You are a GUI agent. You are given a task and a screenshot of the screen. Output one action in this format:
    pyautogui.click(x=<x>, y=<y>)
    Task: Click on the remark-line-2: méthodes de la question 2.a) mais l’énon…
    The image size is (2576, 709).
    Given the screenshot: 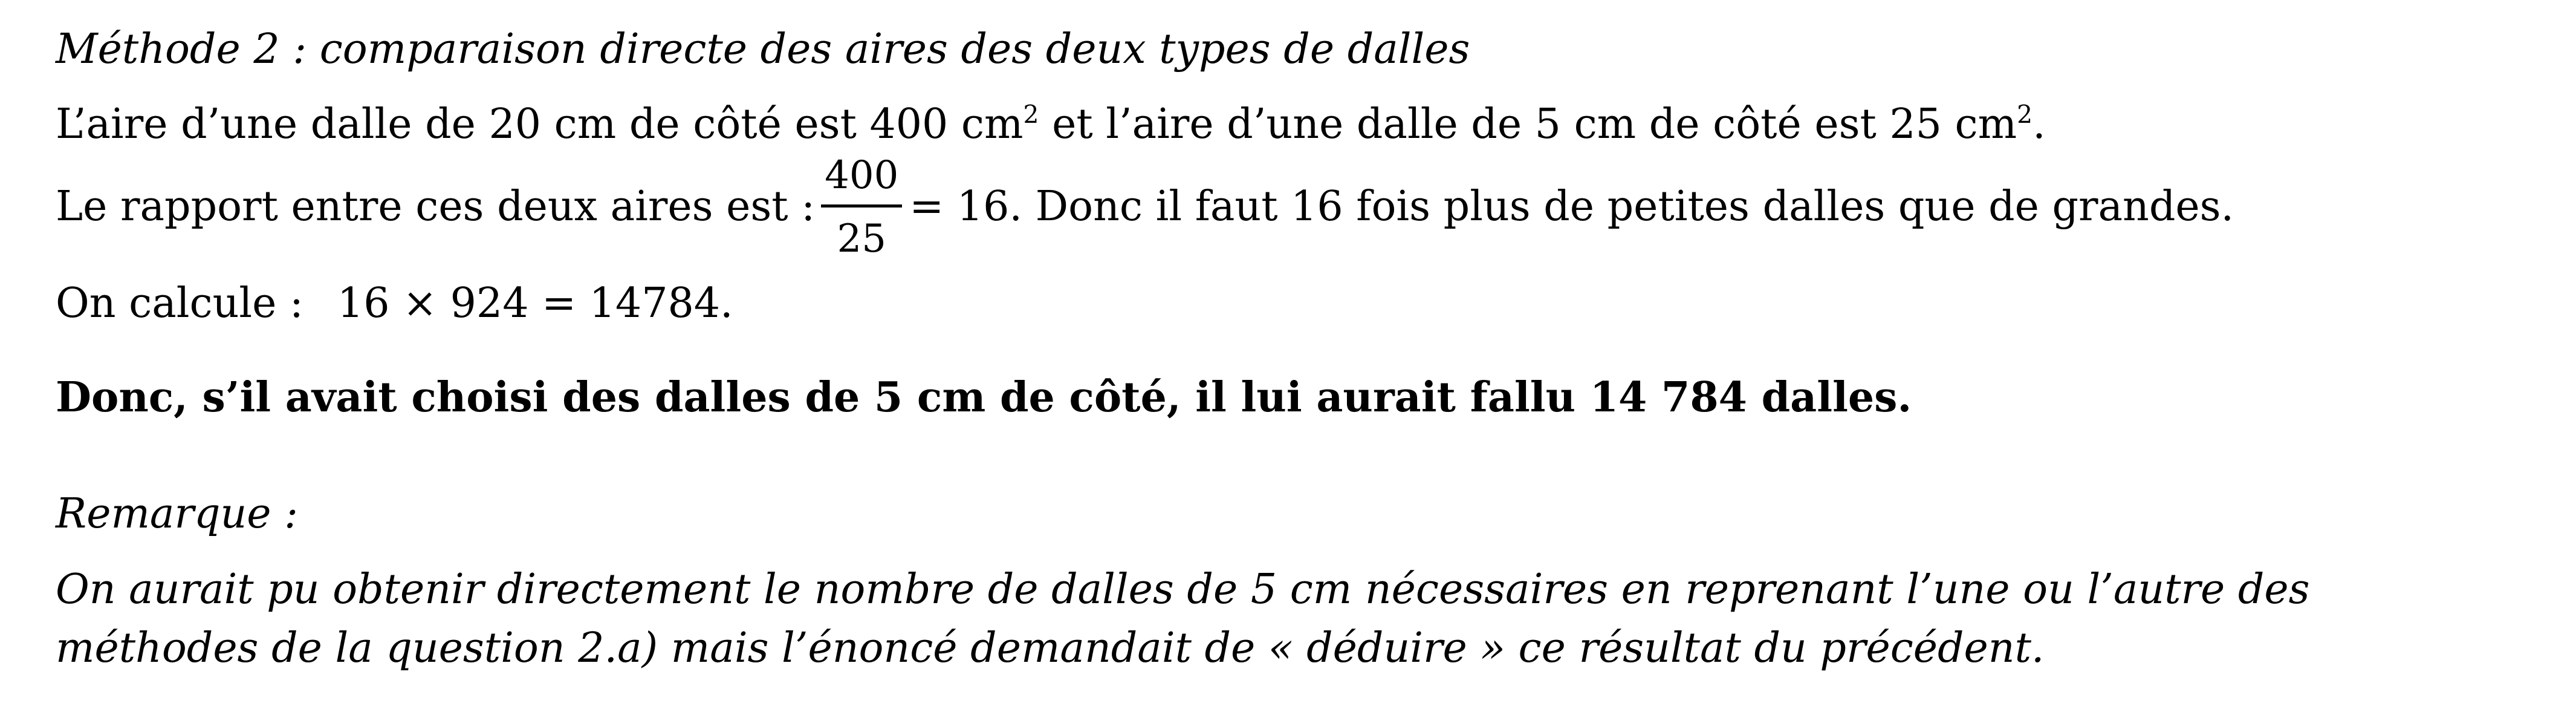 What is the action you would take?
    pyautogui.click(x=1051, y=648)
    